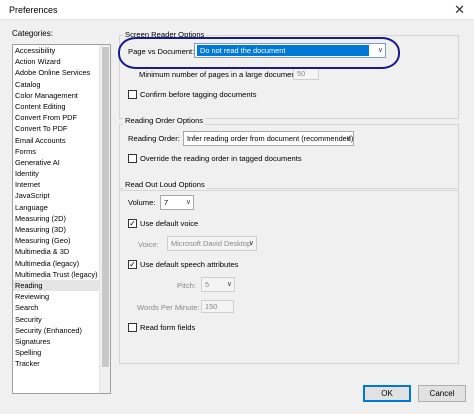 The height and width of the screenshot is (414, 474). I want to click on pitch-value: 5, so click(207, 284).